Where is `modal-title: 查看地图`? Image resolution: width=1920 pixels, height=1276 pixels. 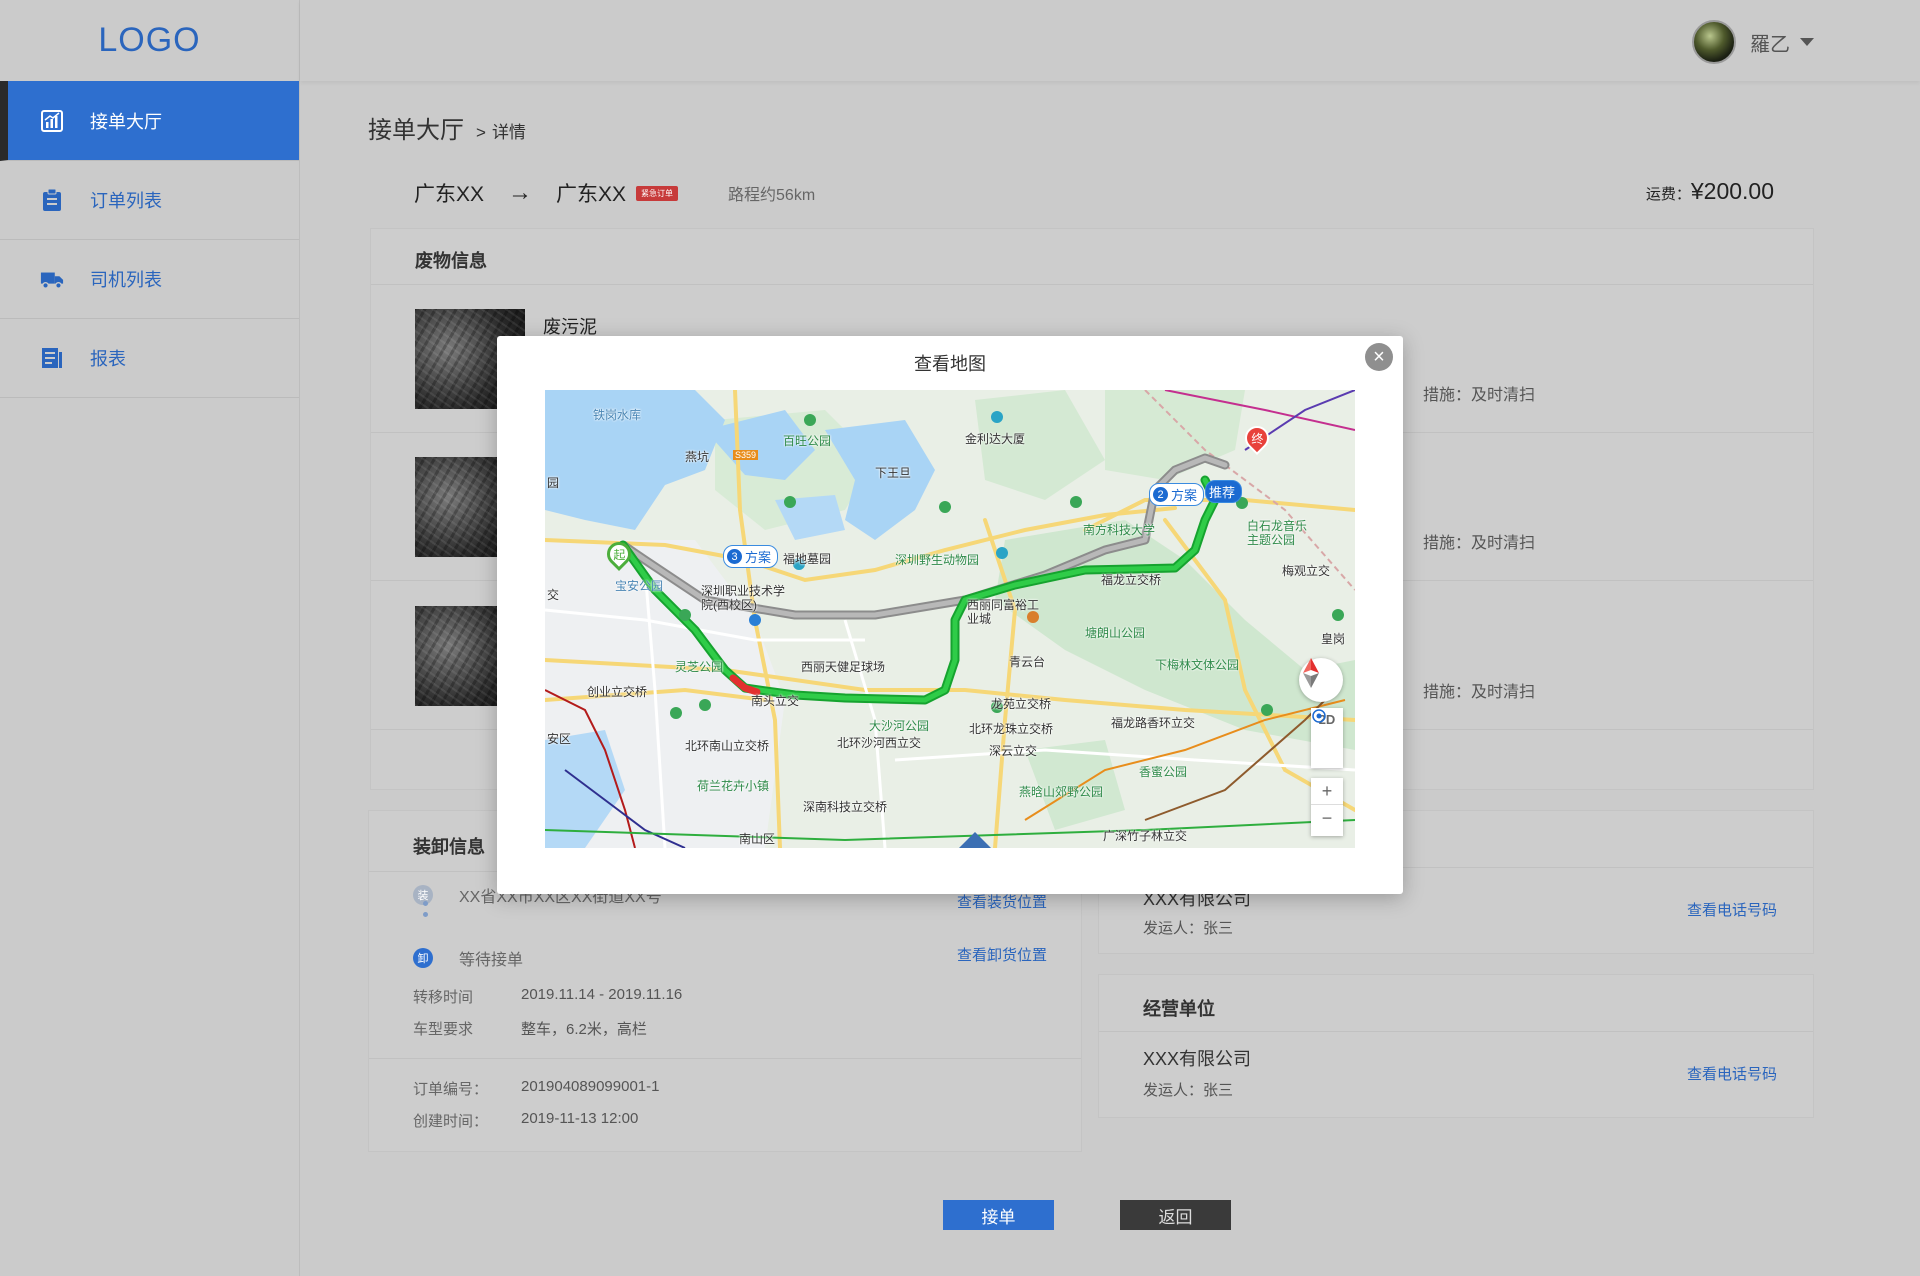
modal-title: 查看地图 is located at coordinates (950, 364).